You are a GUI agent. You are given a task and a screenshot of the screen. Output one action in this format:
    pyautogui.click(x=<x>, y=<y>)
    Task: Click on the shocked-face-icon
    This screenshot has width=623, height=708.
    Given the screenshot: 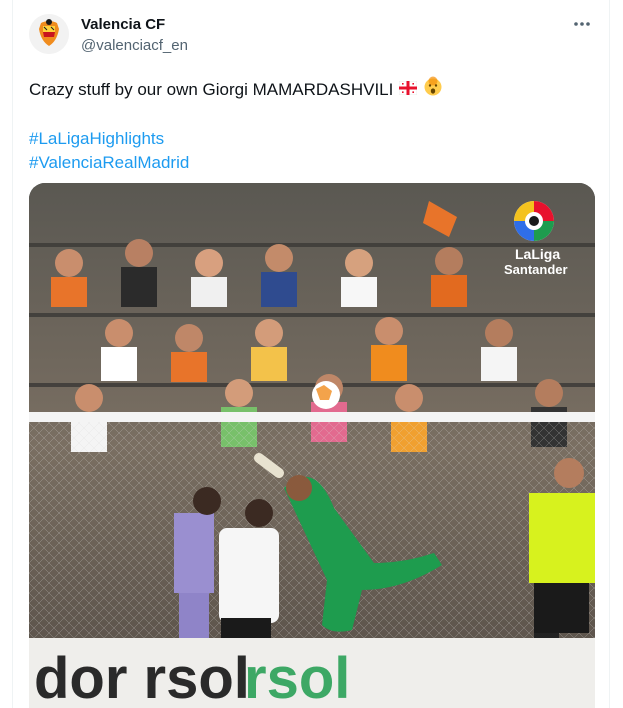 What is the action you would take?
    pyautogui.click(x=433, y=89)
    